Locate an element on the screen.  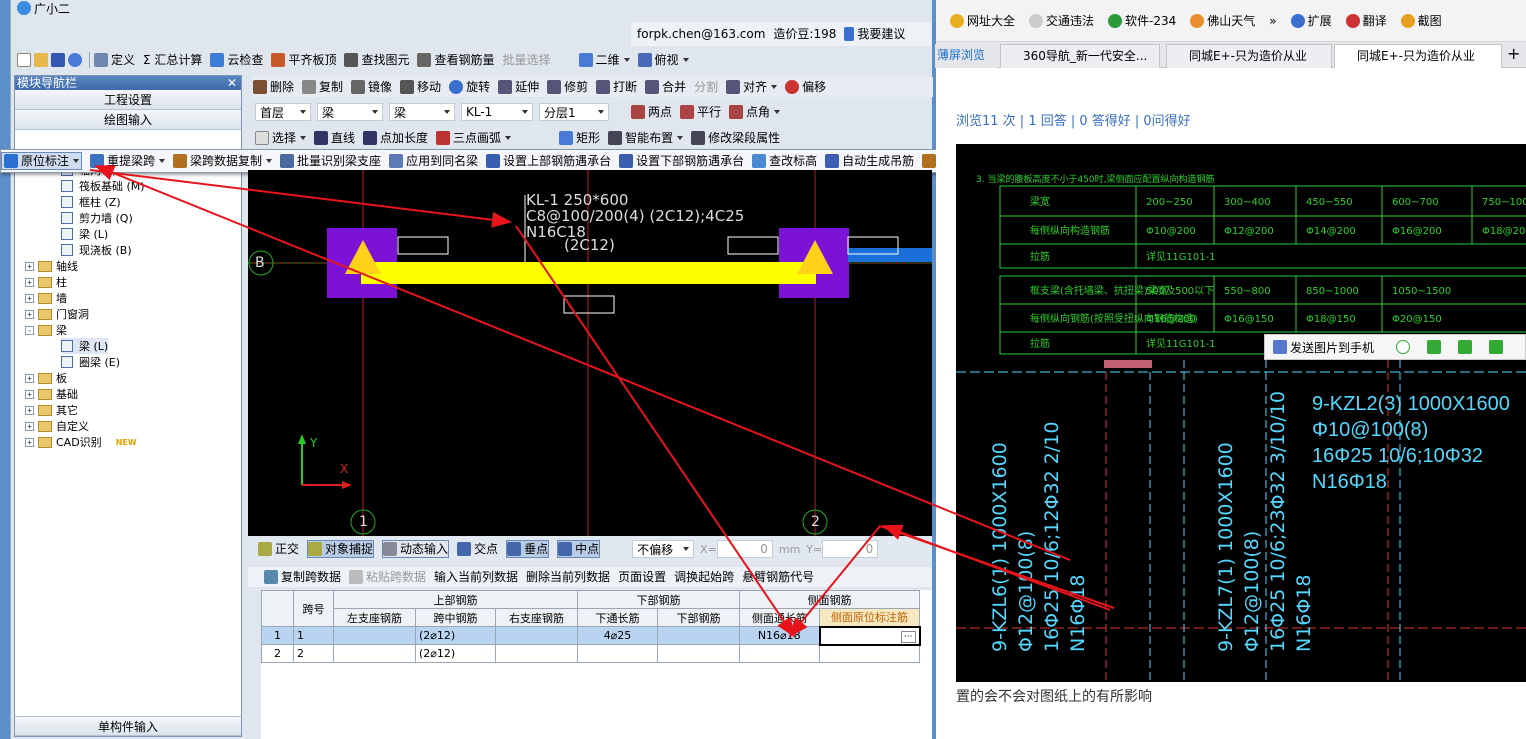
table-row: 22 (2⌀12) is located at coordinates (590, 653).